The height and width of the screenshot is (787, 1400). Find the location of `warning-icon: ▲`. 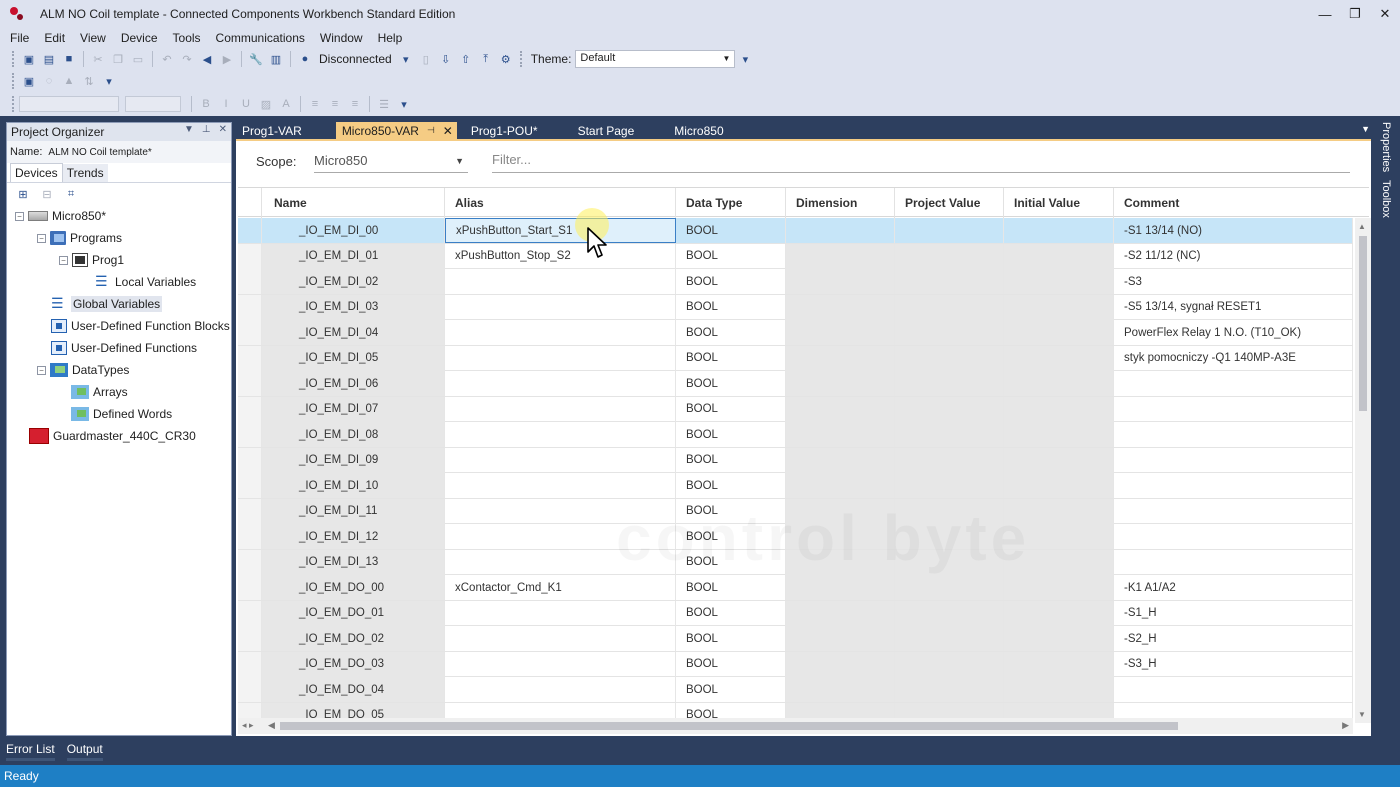

warning-icon: ▲ is located at coordinates (69, 81).